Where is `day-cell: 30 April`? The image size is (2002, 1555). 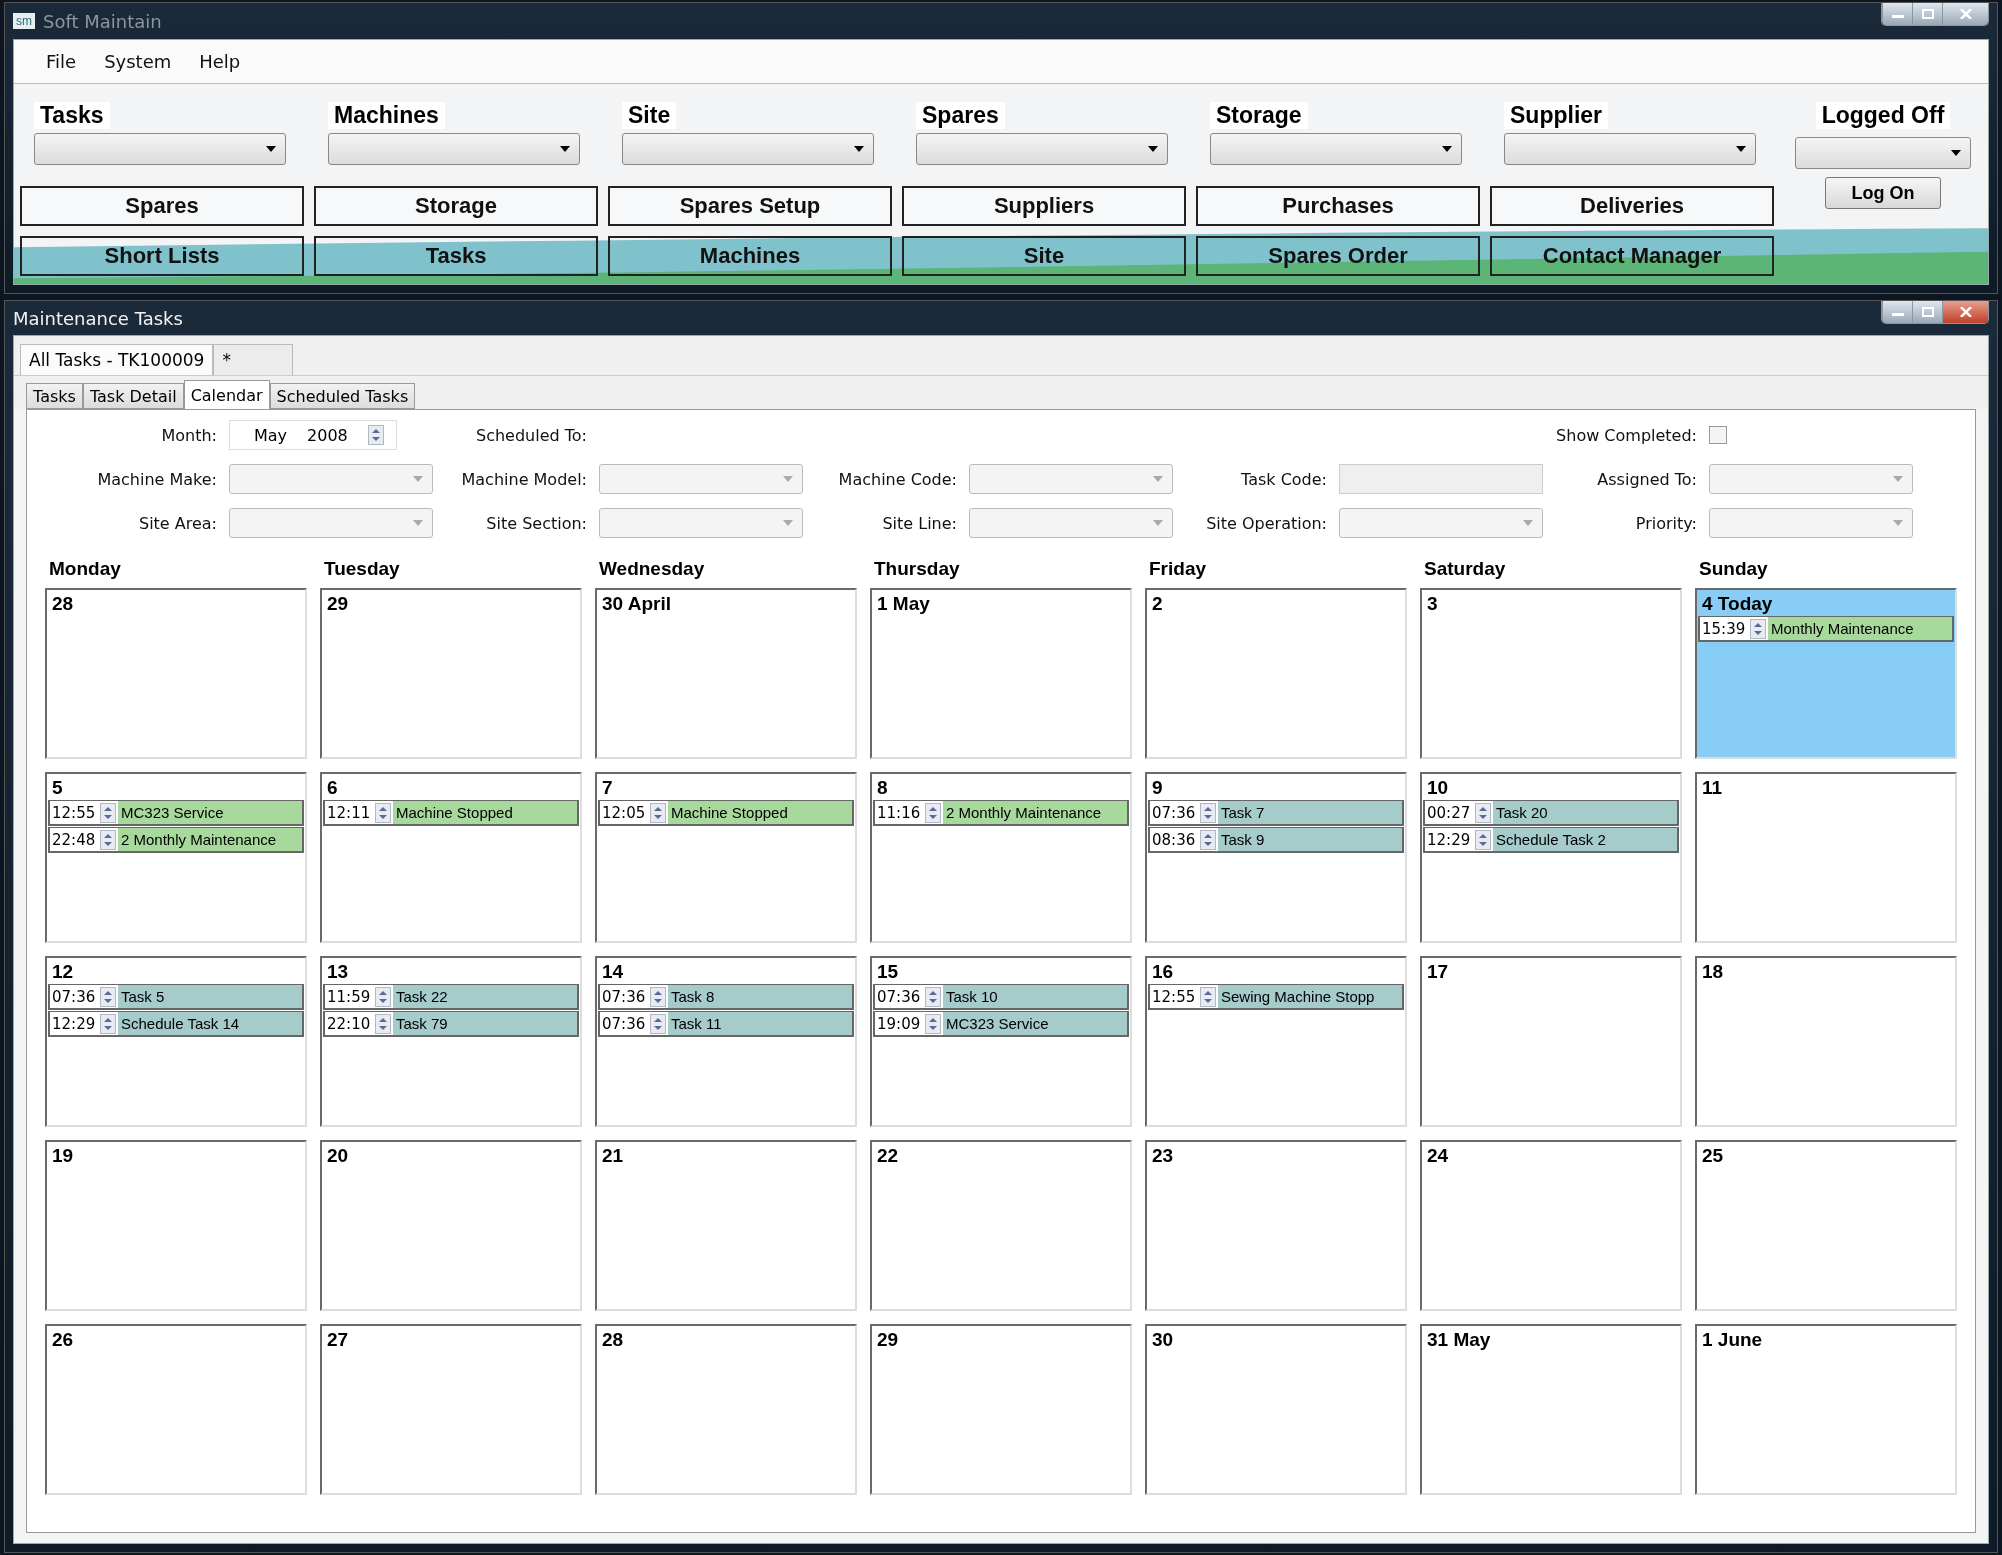
day-cell: 30 April is located at coordinates (726, 673).